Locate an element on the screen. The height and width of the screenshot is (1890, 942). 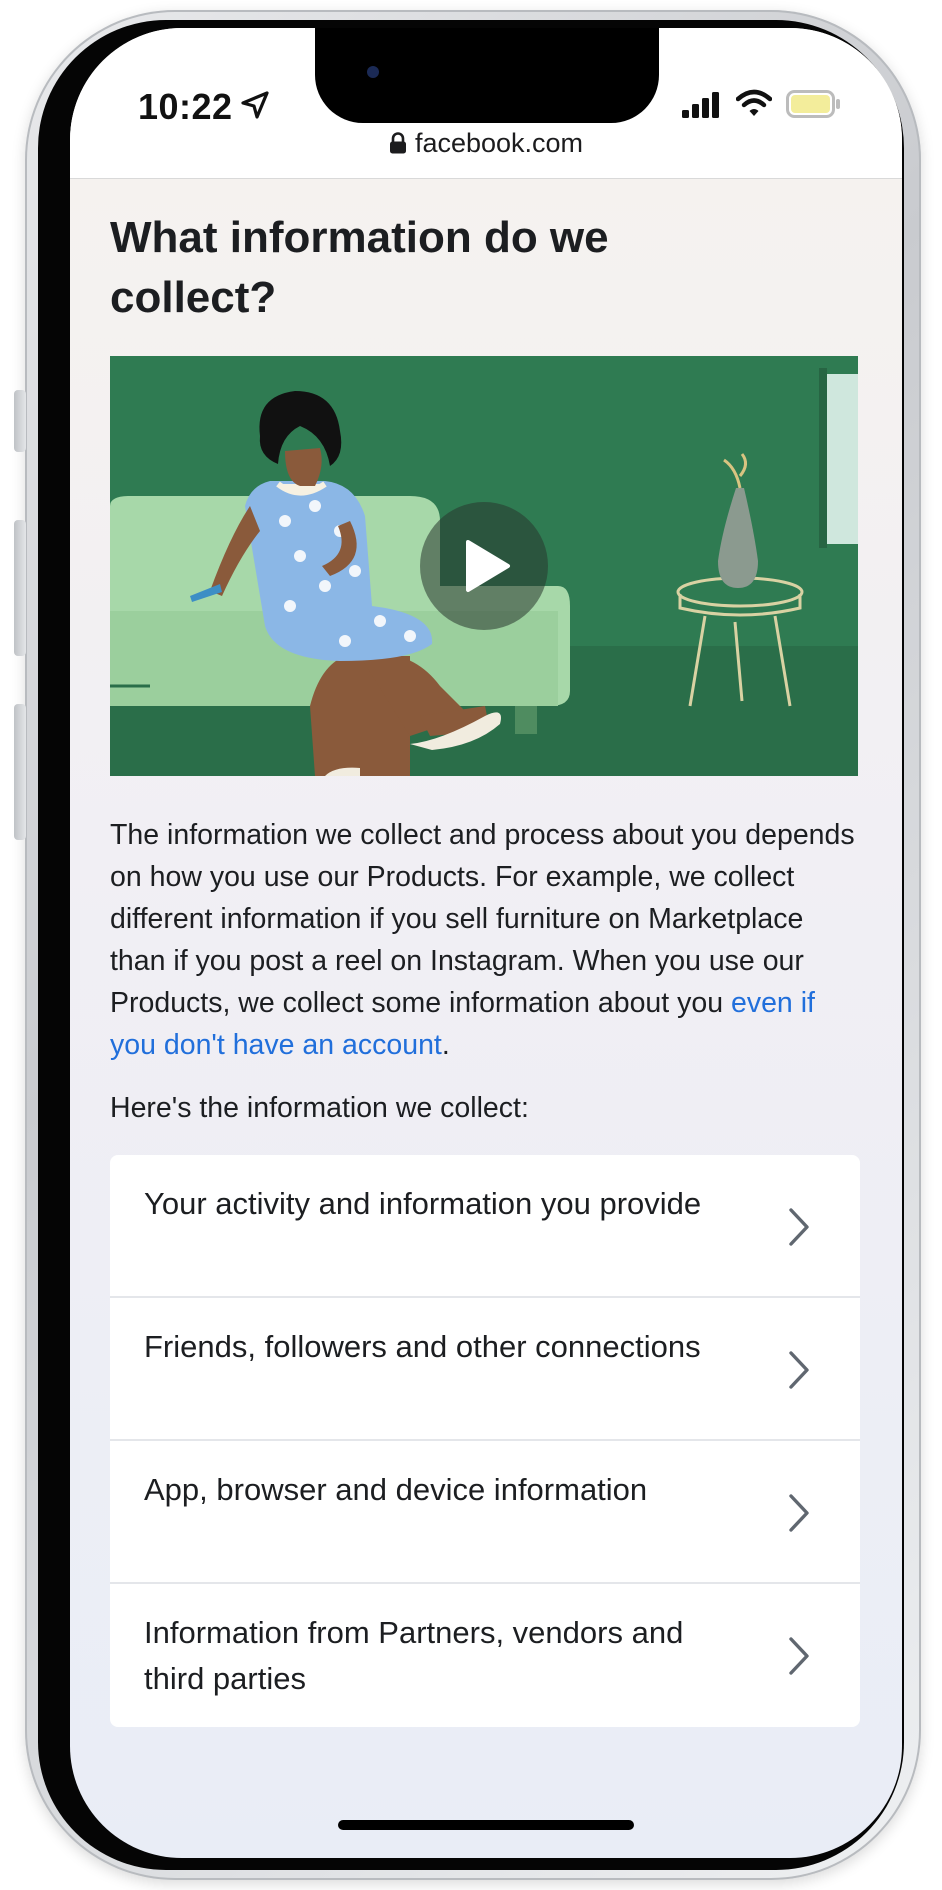
address-bar: facebook.com is located at coordinates (486, 143).